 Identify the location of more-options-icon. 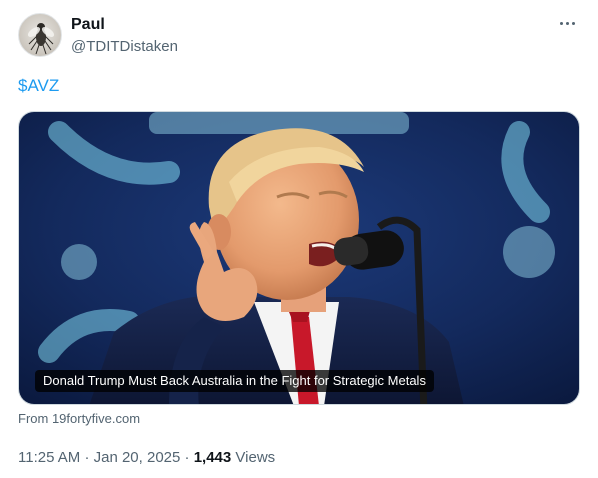
(567, 23).